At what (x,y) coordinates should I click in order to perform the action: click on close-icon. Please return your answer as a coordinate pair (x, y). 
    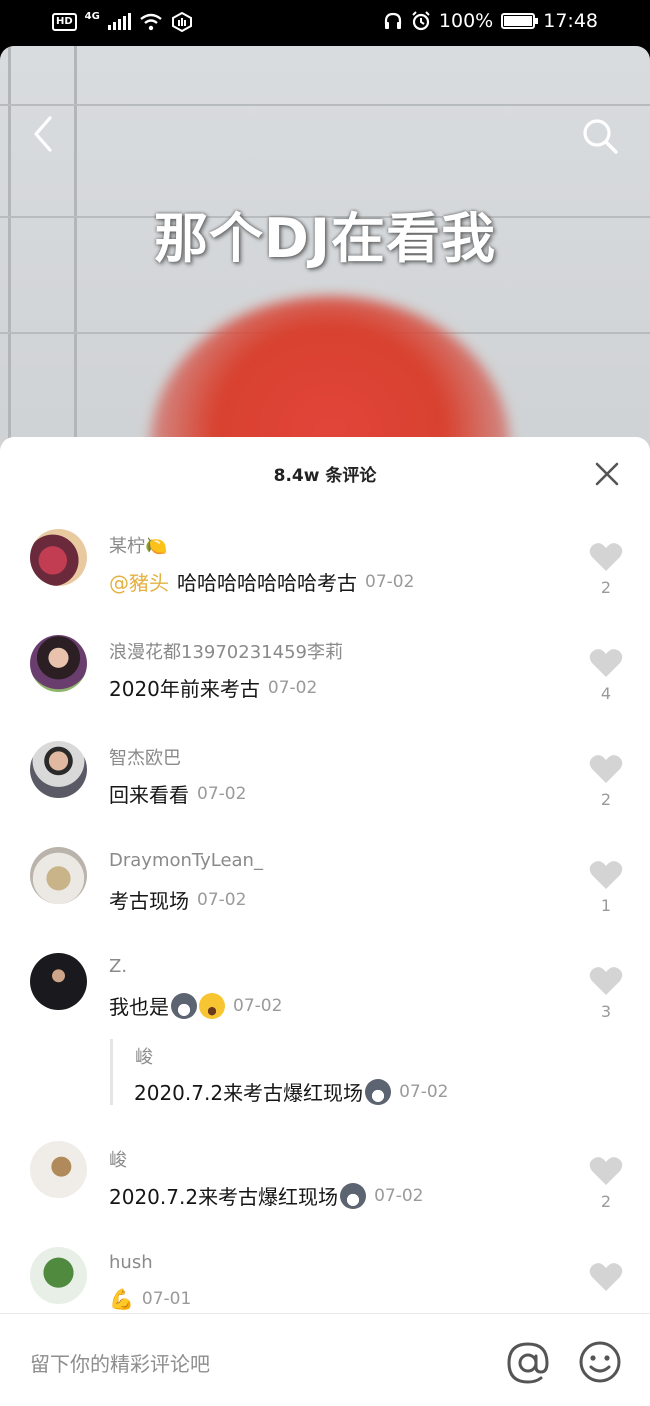
    Looking at the image, I should click on (607, 474).